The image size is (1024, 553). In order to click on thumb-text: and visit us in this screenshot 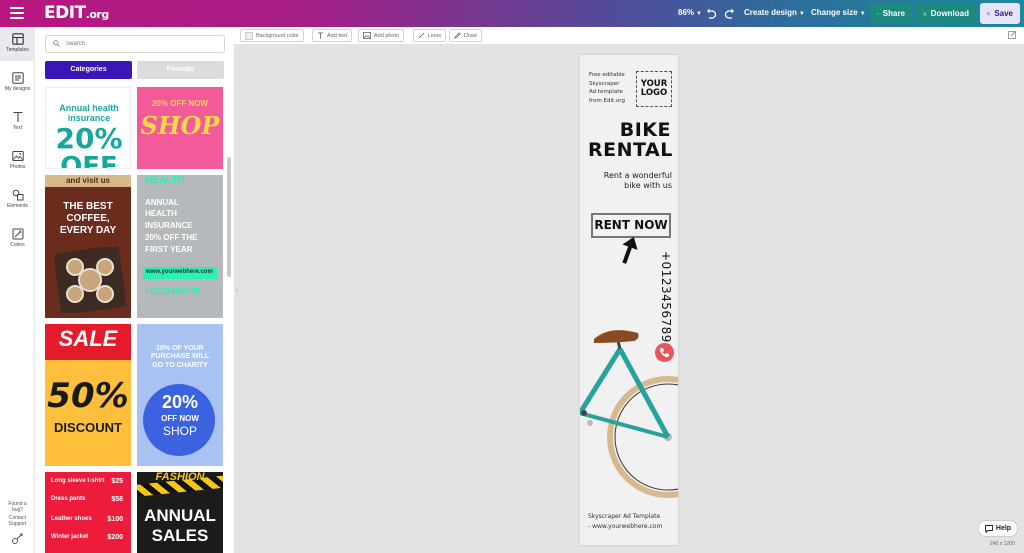, I will do `click(87, 180)`.